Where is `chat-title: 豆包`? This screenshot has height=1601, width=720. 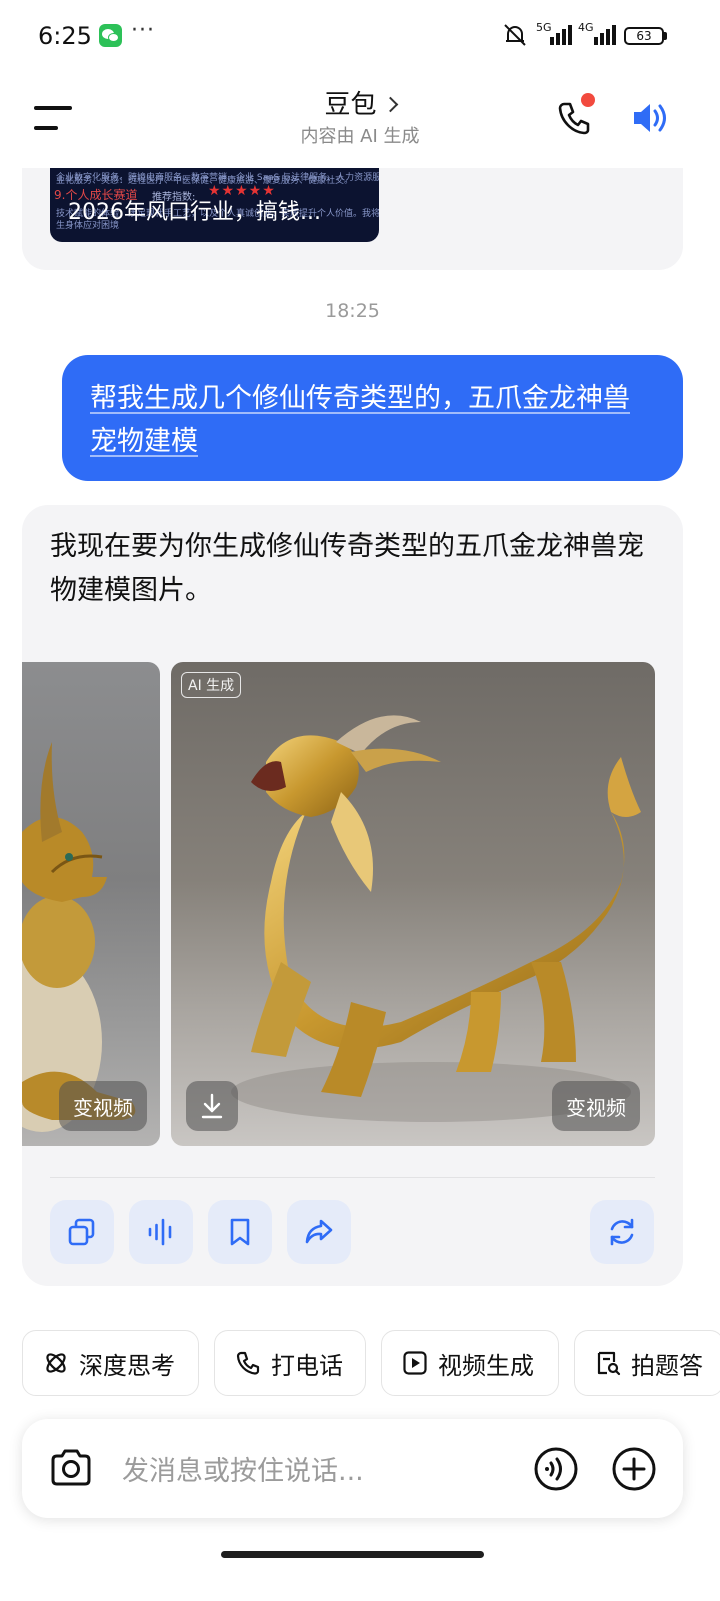
chat-title: 豆包 is located at coordinates (360, 102).